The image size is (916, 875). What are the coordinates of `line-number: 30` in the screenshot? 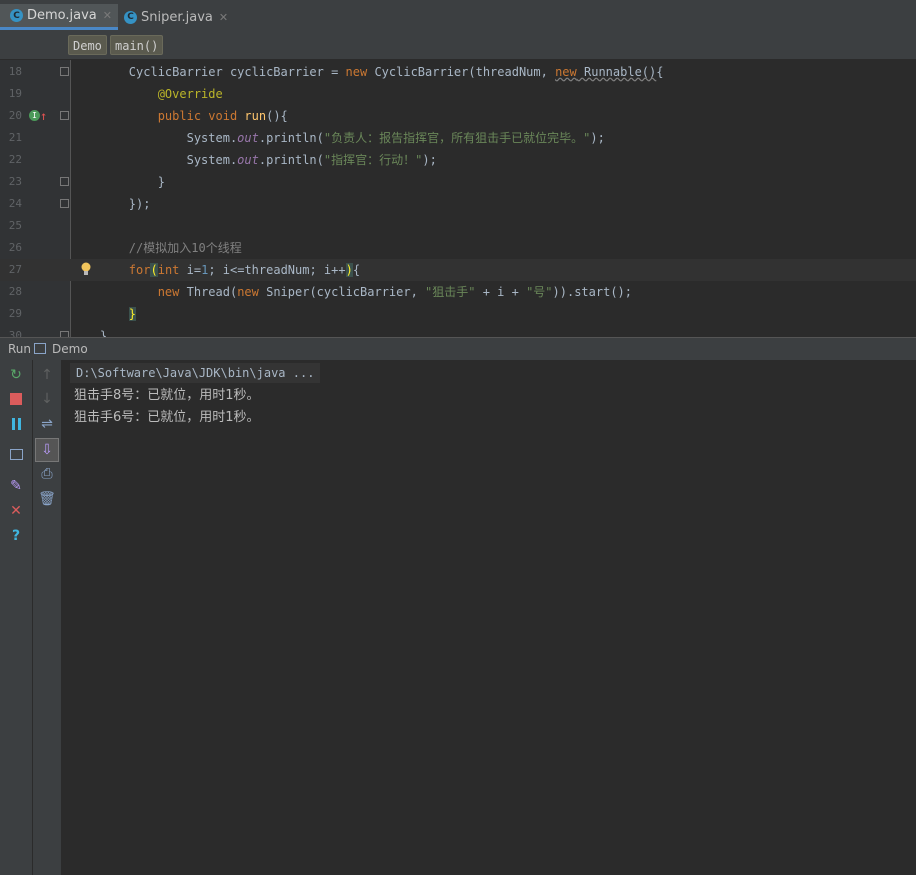 It's located at (15, 333).